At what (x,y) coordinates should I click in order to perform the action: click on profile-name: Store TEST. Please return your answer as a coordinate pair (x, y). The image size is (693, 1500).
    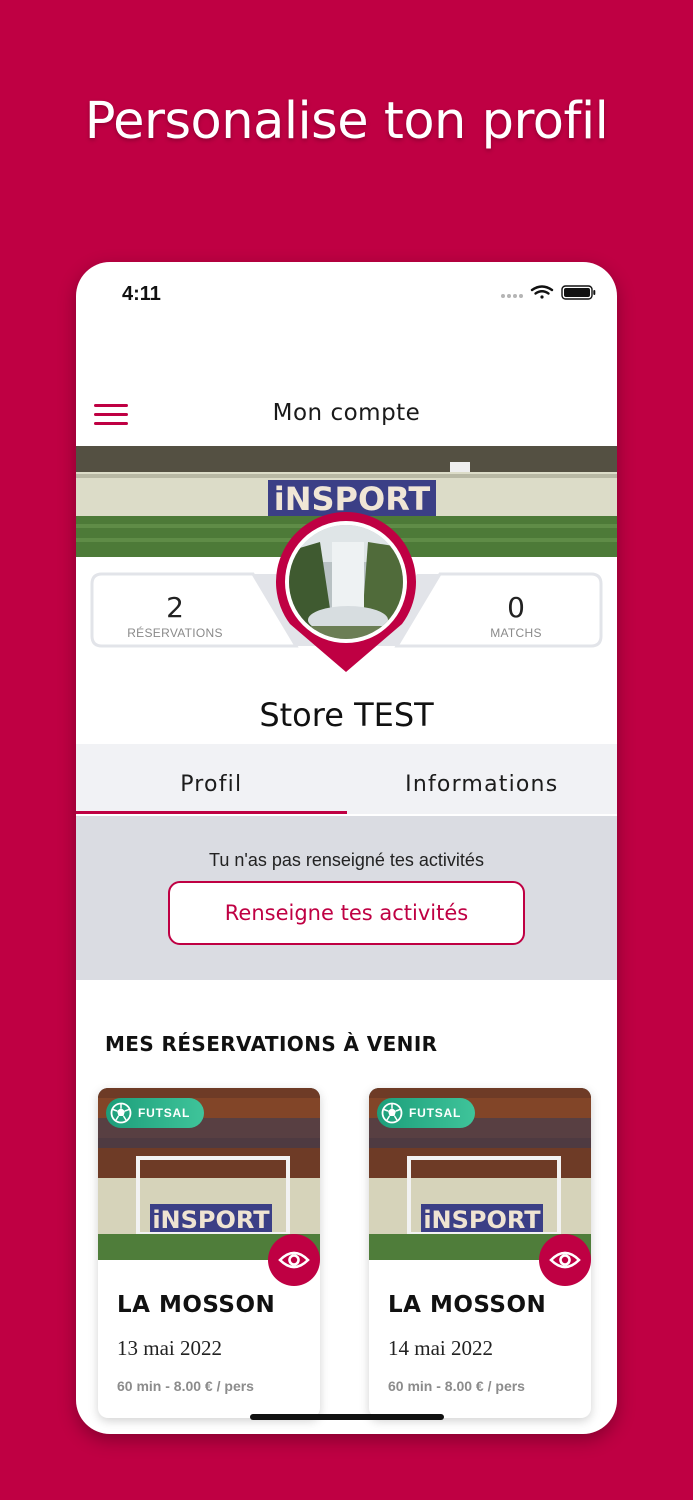
    Looking at the image, I should click on (346, 715).